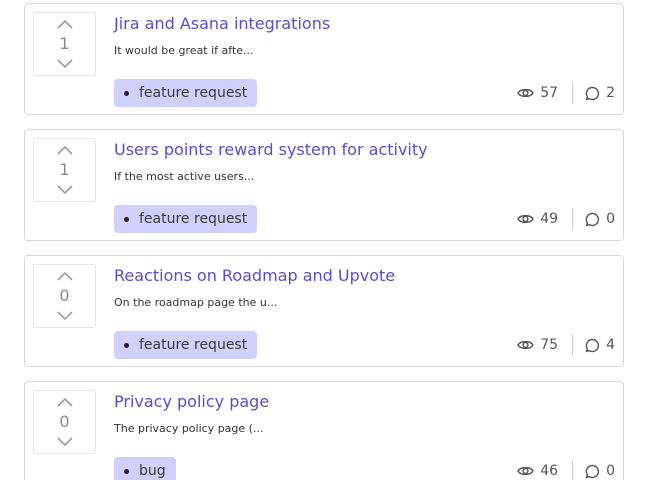 This screenshot has height=480, width=650. I want to click on comments-stat: 2, so click(600, 93).